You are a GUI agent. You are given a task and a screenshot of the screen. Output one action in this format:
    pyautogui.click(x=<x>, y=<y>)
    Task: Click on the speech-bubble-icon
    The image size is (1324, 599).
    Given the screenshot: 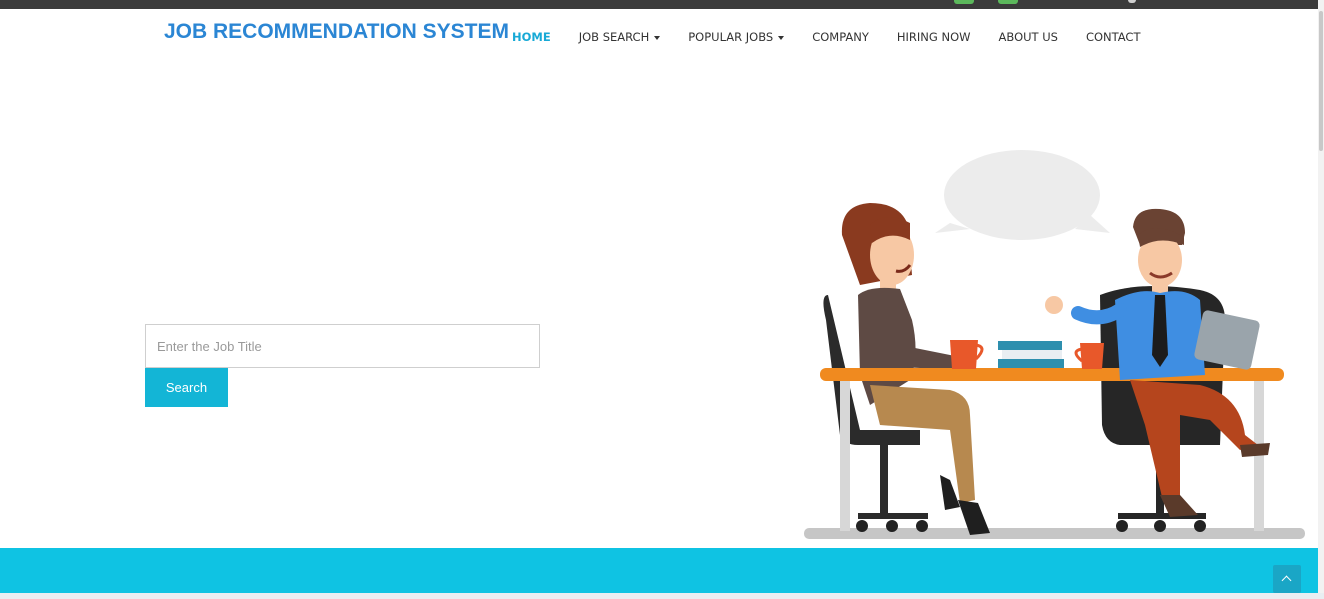 What is the action you would take?
    pyautogui.click(x=1022, y=195)
    